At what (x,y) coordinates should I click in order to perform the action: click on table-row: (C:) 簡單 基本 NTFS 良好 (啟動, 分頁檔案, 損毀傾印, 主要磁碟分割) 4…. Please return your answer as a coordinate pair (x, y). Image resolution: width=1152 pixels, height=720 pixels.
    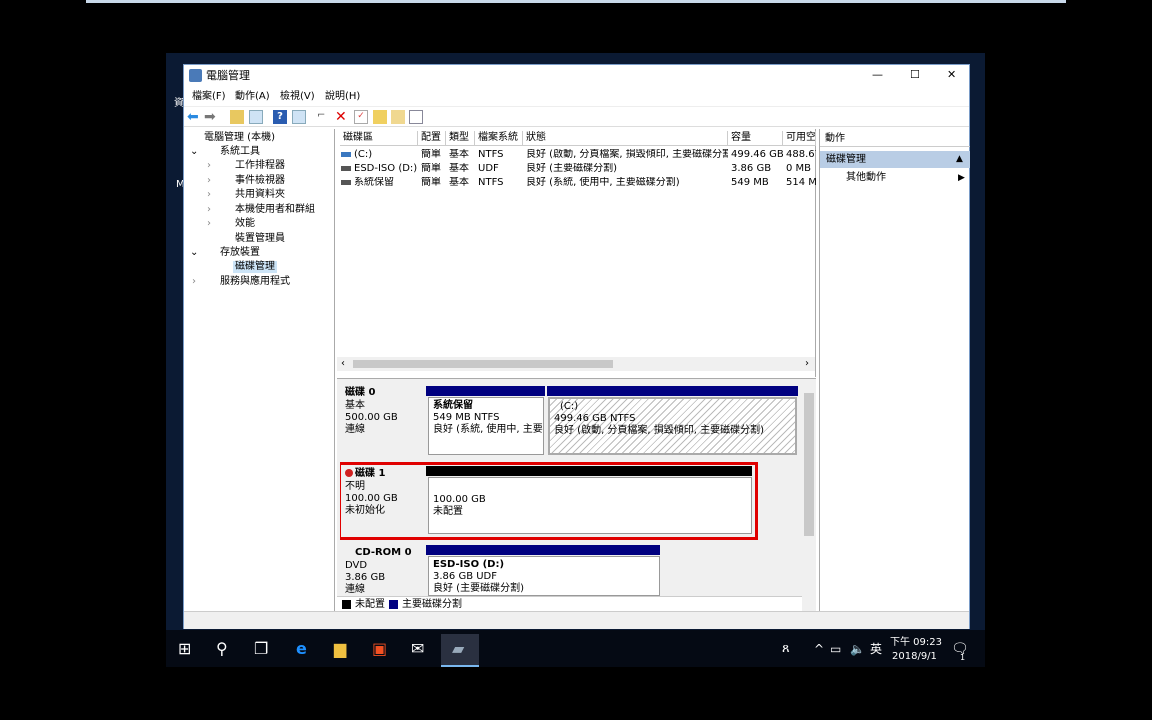
    Looking at the image, I should click on (576, 155).